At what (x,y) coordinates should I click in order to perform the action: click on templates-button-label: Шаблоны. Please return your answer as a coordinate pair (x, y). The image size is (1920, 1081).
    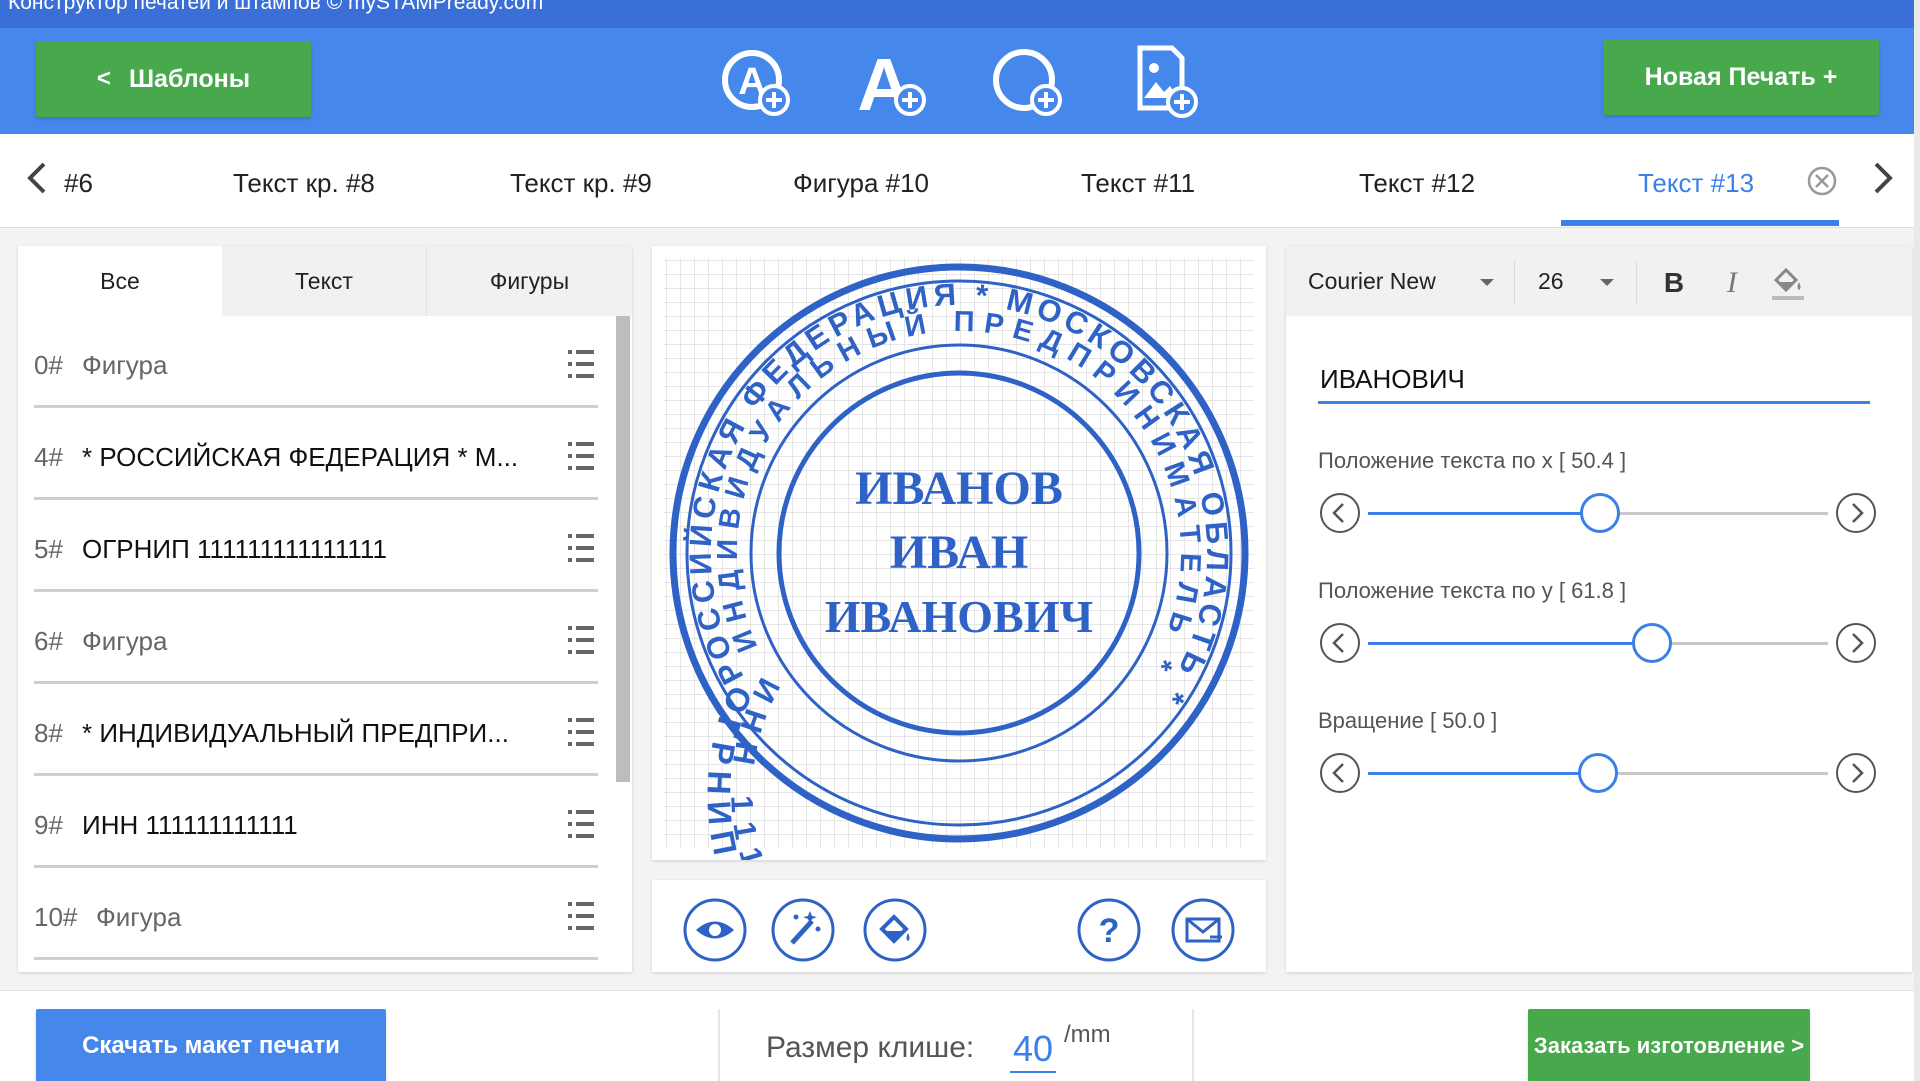
    Looking at the image, I should click on (189, 78).